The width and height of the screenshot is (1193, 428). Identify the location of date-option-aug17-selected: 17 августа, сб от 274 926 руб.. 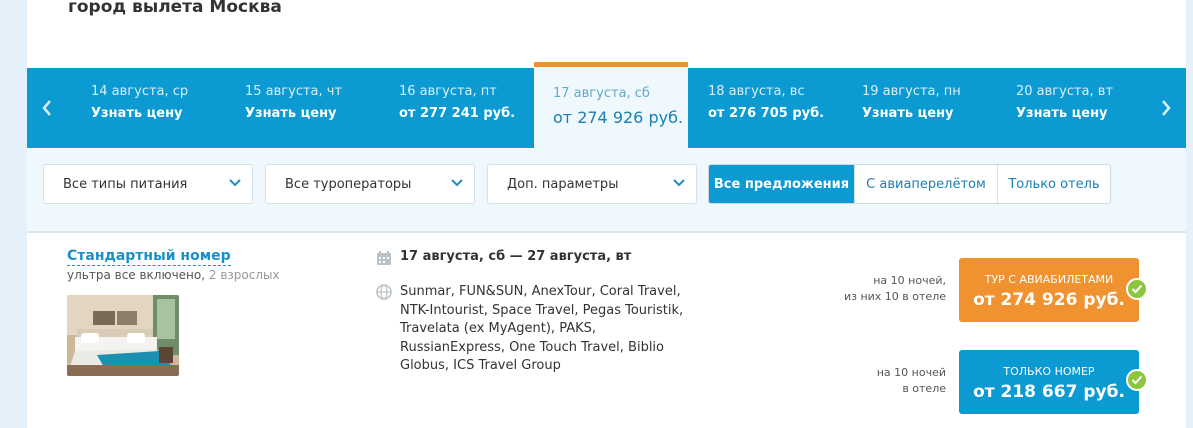
(611, 105).